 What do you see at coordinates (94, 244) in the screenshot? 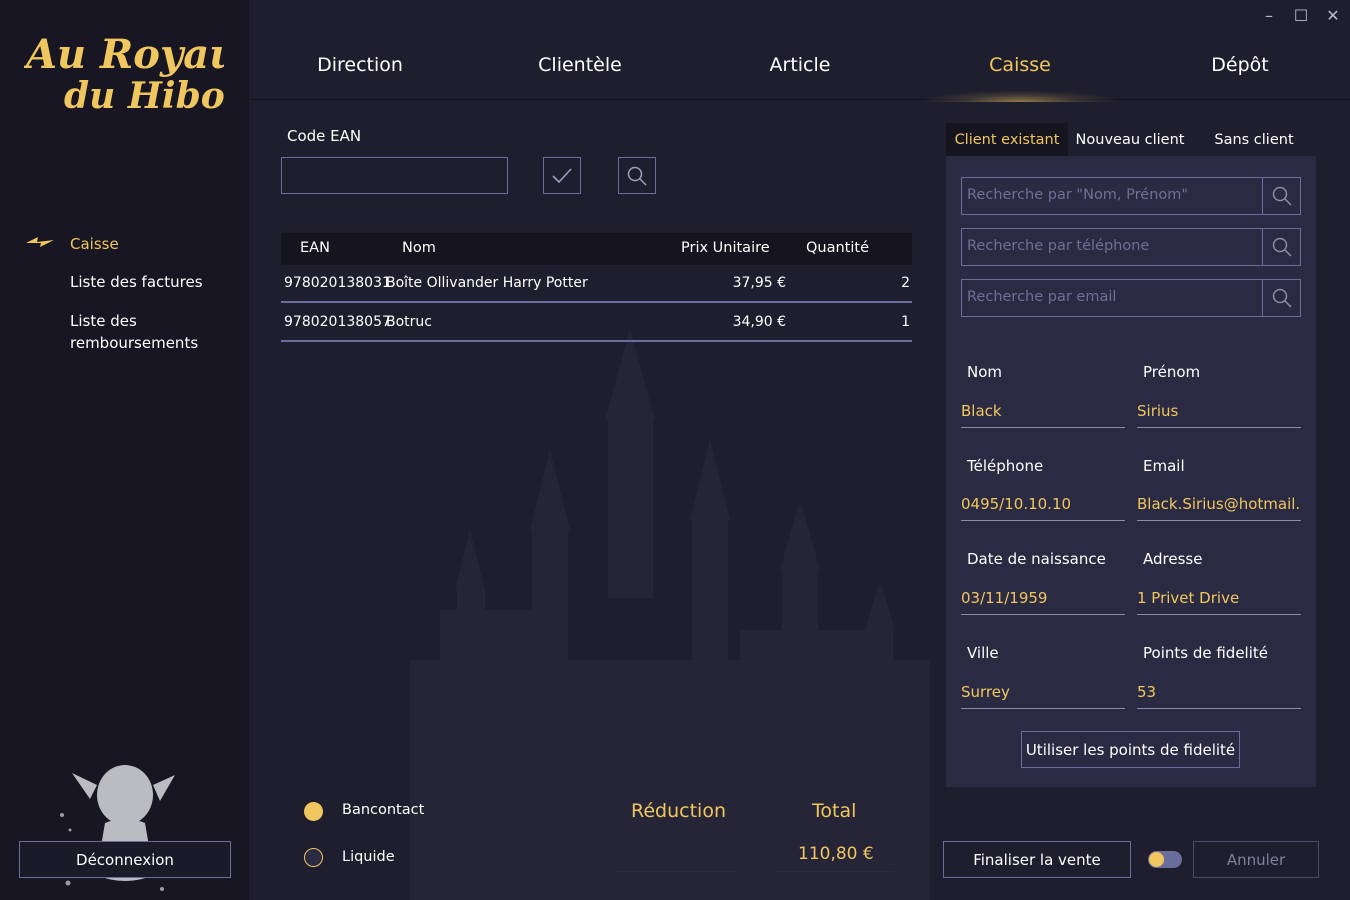
I see `sidebar-item-caisse: Caisse` at bounding box center [94, 244].